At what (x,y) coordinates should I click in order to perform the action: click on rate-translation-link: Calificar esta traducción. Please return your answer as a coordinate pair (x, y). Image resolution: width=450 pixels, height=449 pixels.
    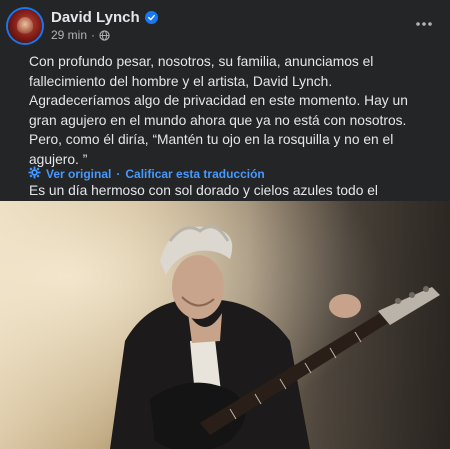
    Looking at the image, I should click on (194, 174).